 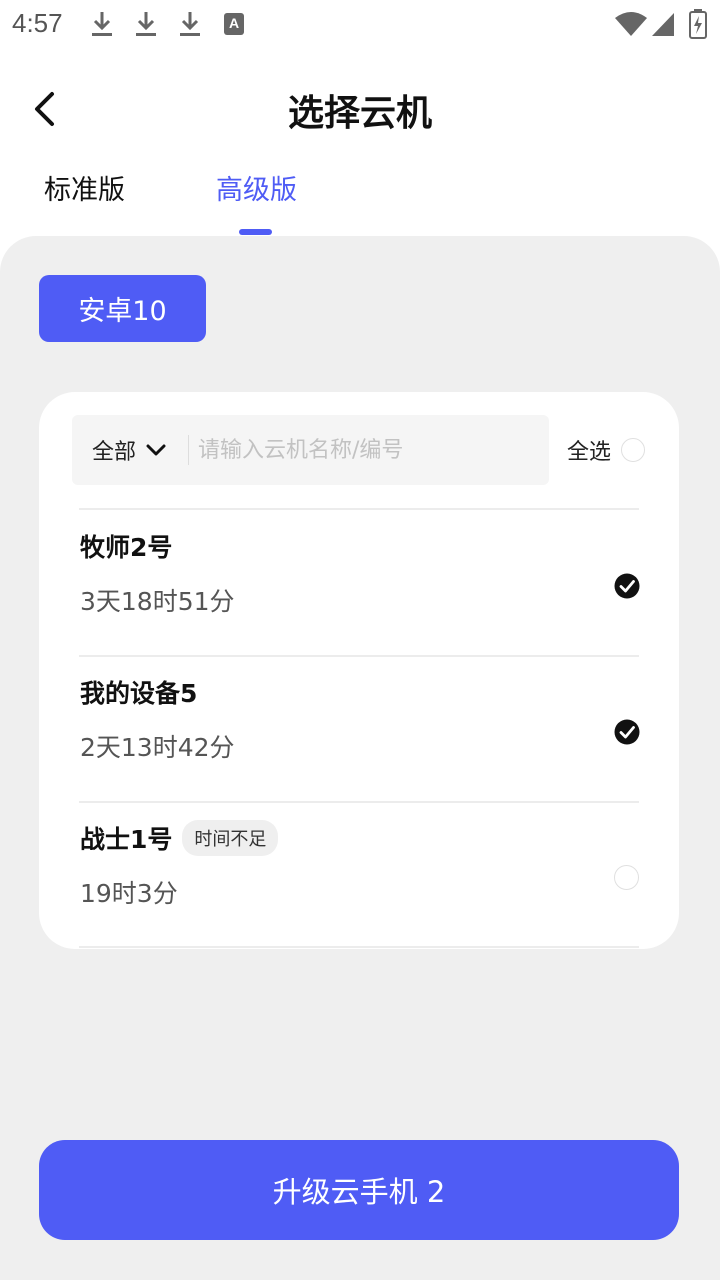 I want to click on tab-standard: 标准版, so click(x=84, y=187).